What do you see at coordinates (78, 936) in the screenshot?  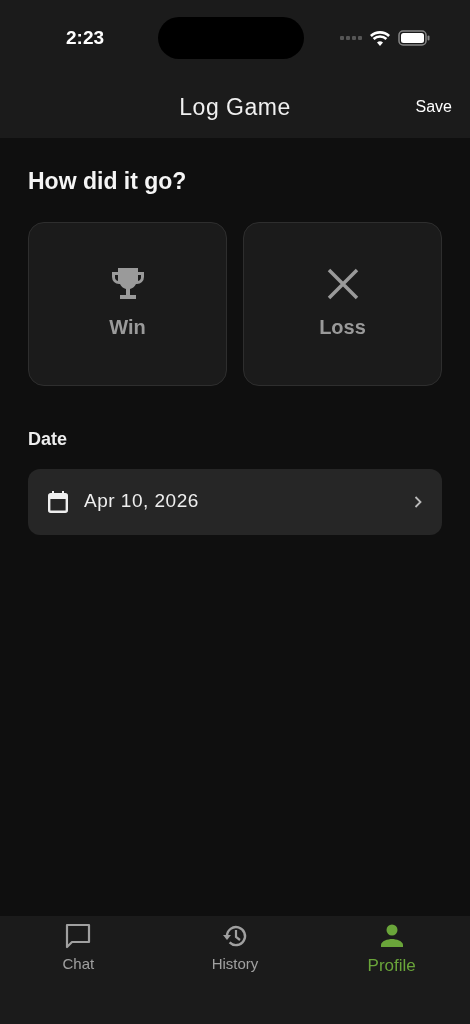 I see `chat-icon` at bounding box center [78, 936].